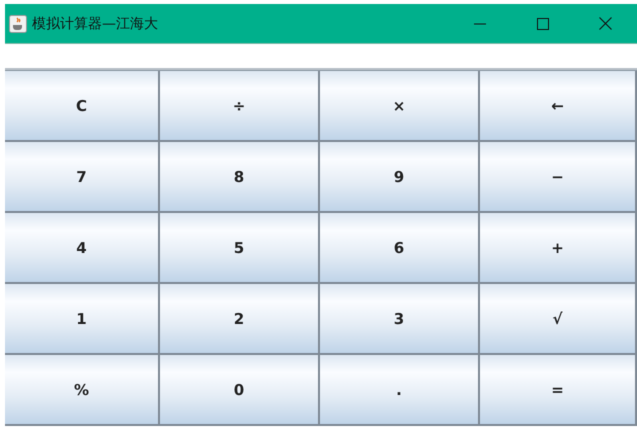  What do you see at coordinates (240, 177) in the screenshot?
I see `calculator-key: 8` at bounding box center [240, 177].